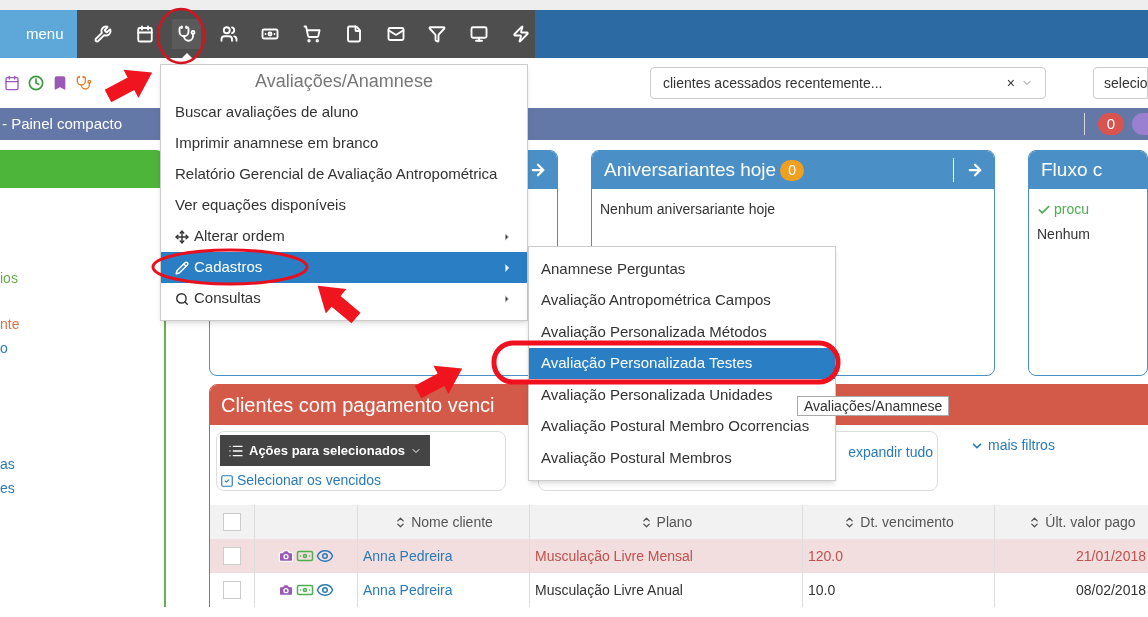  Describe the element at coordinates (1071, 556) in the screenshot. I see `table-cell: 21/01/2018` at that location.